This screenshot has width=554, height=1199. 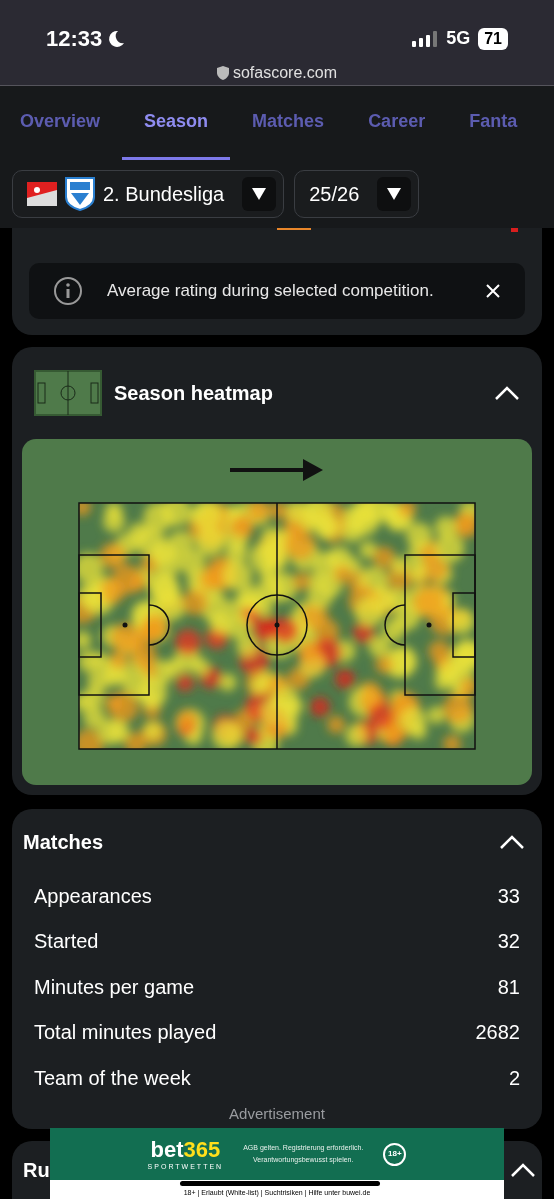 What do you see at coordinates (68, 393) in the screenshot?
I see `pitch-icon` at bounding box center [68, 393].